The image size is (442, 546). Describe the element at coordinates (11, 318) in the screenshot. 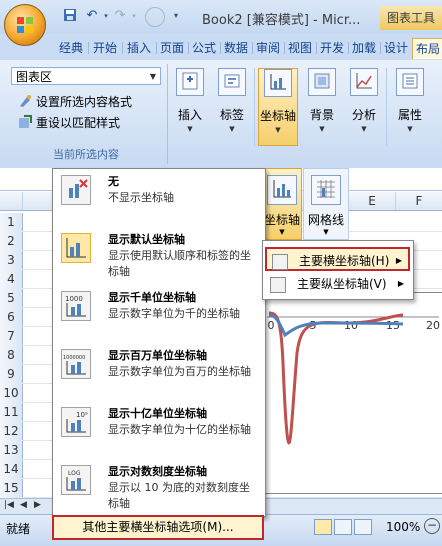

I see `row-header: 6` at that location.